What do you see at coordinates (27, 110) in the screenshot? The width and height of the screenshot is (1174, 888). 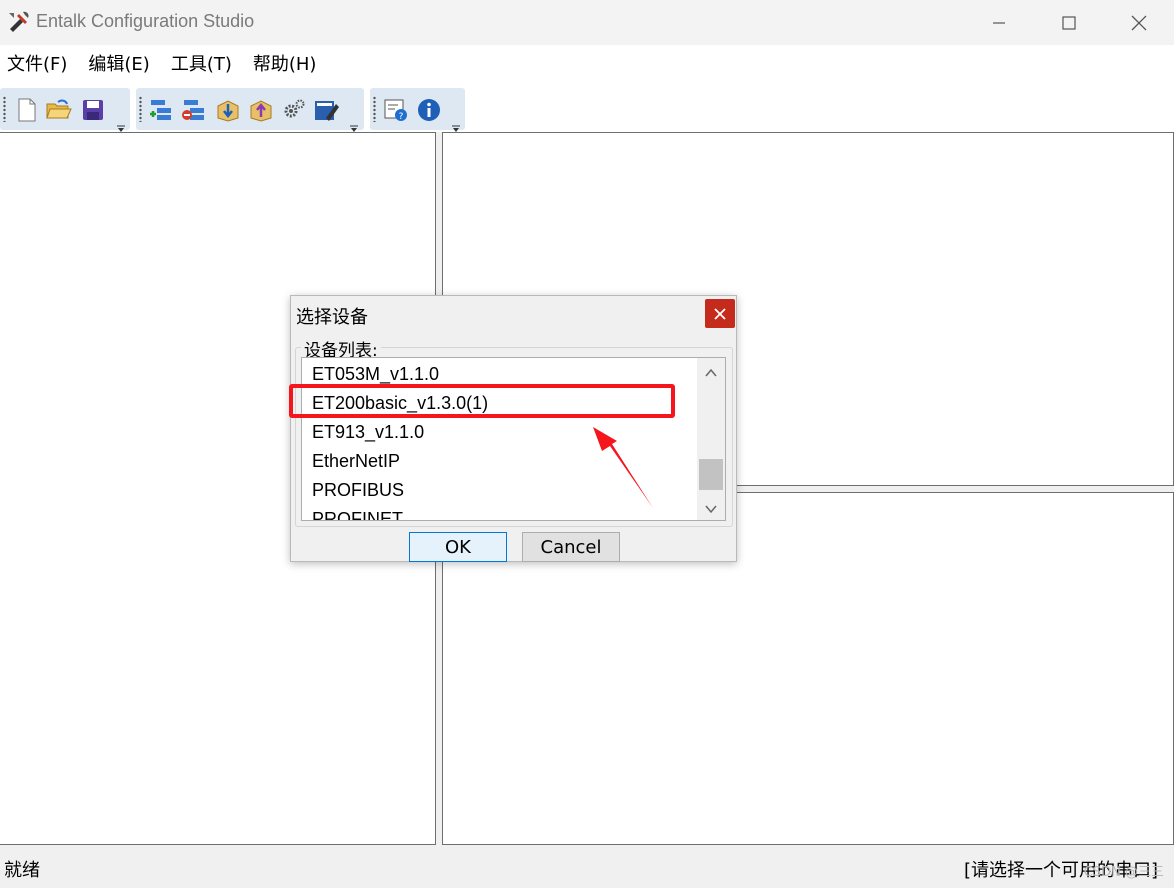 I see `new-file-icon` at bounding box center [27, 110].